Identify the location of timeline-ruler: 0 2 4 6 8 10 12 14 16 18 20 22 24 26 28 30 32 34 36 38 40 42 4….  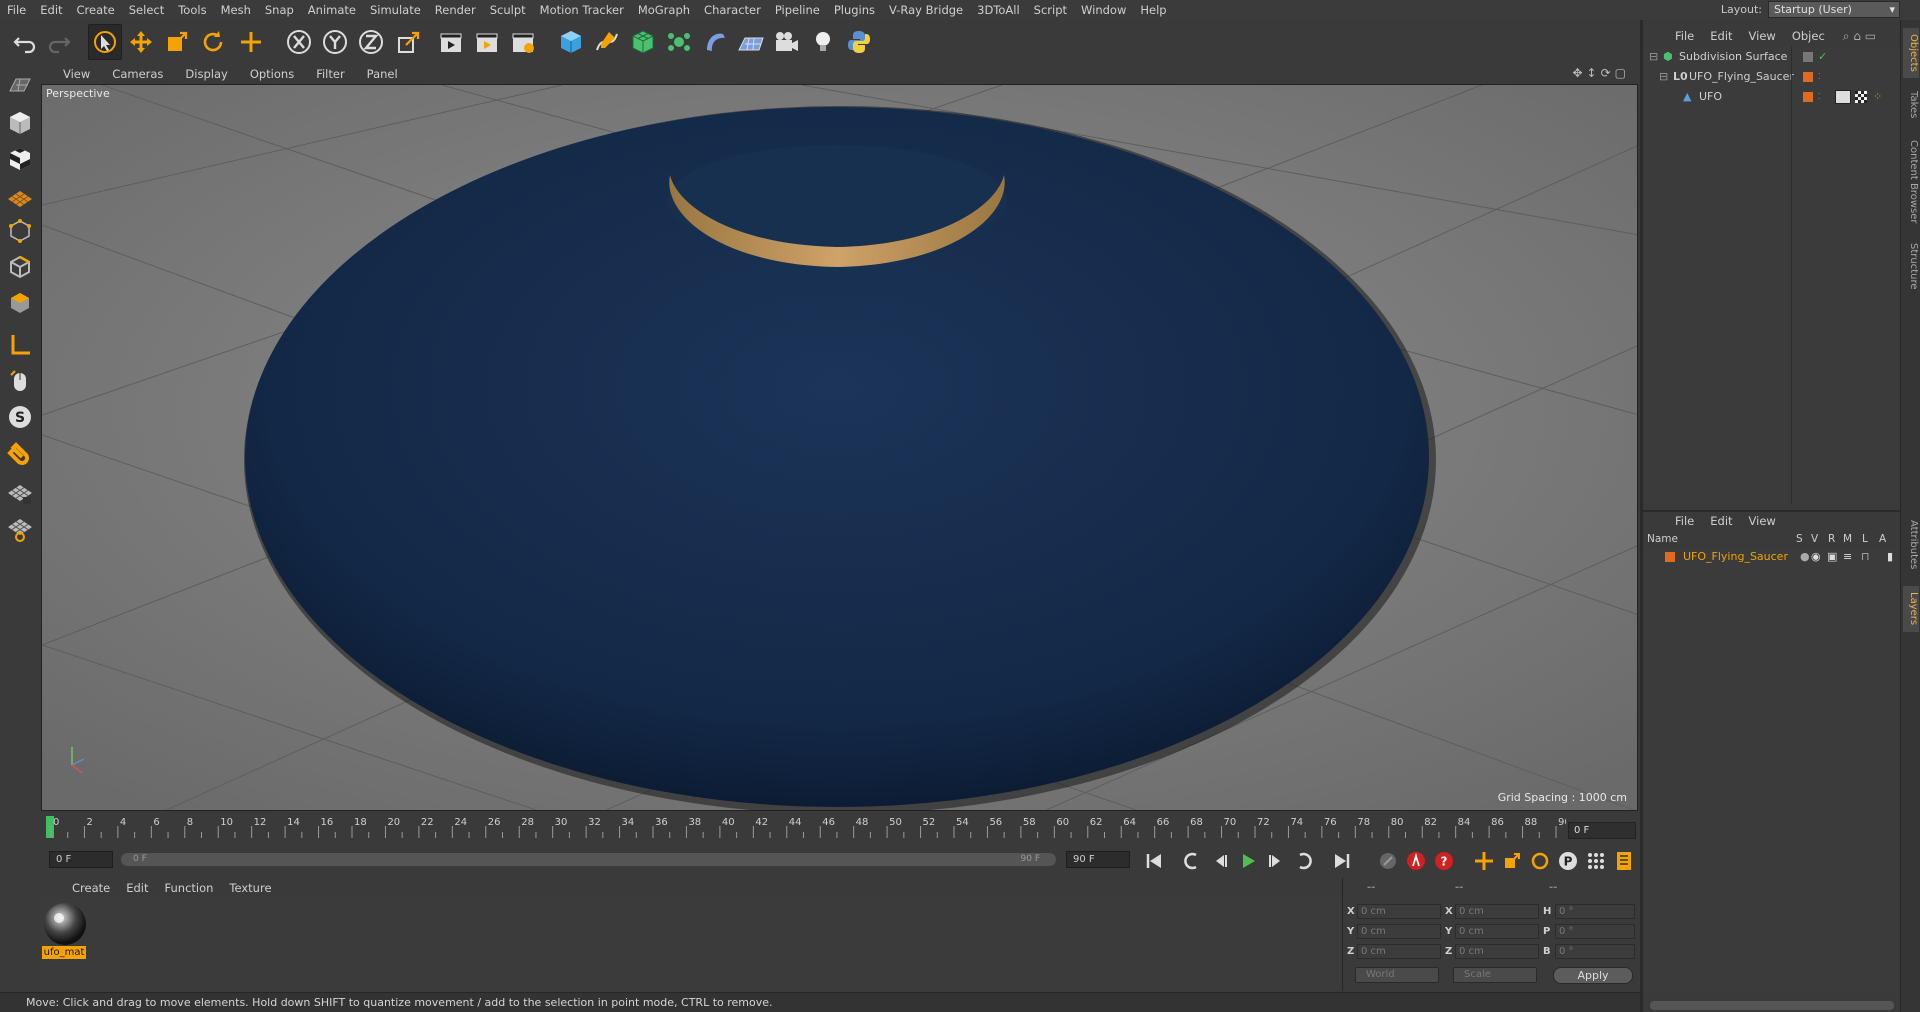
(839, 827).